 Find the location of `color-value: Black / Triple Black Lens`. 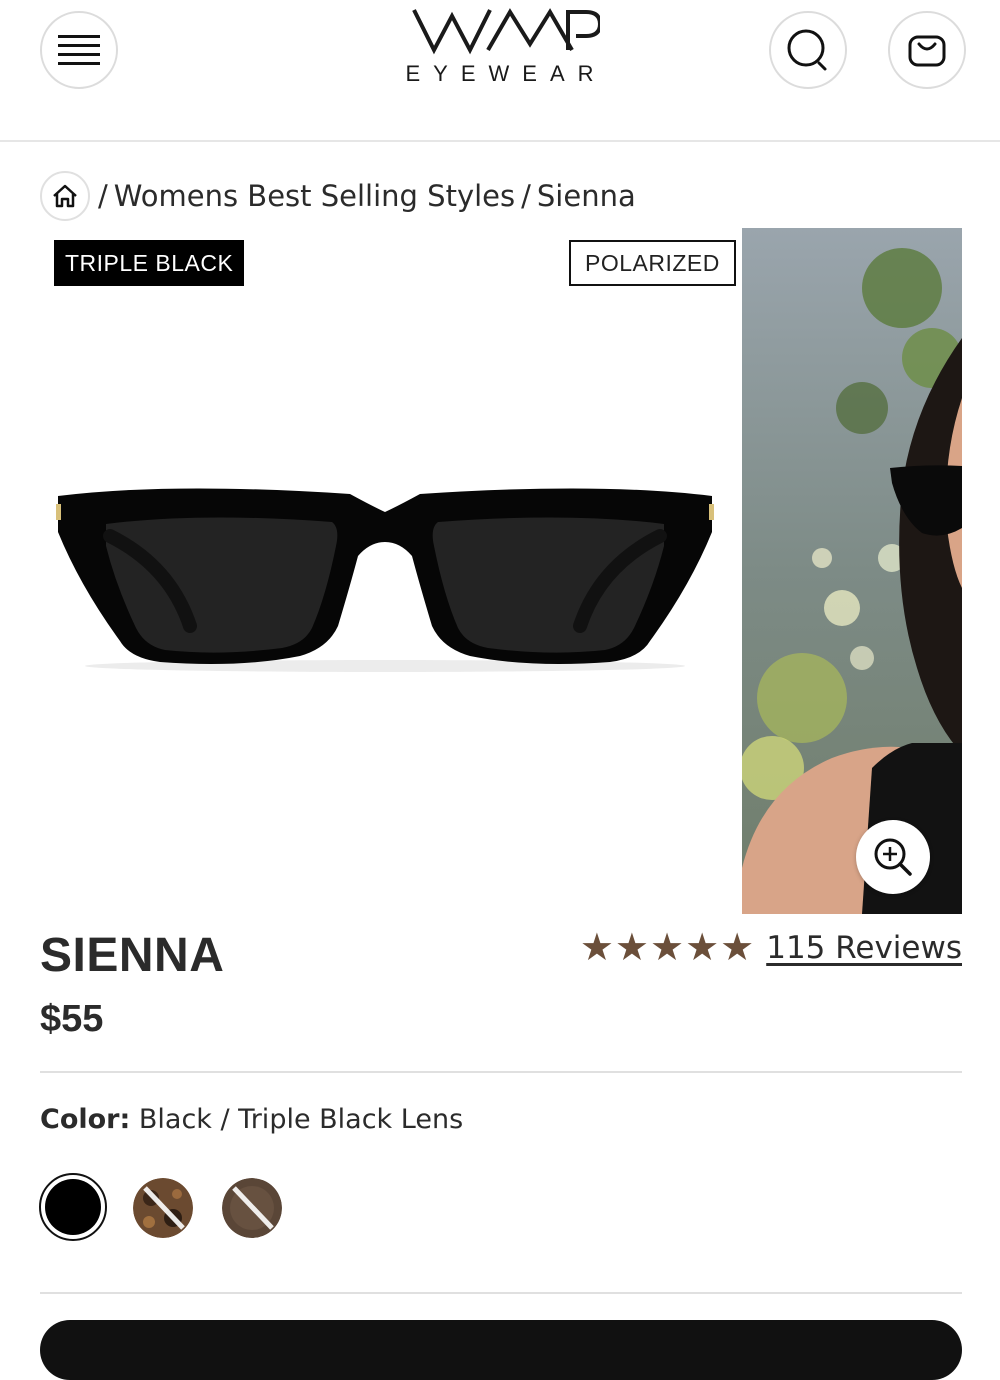

color-value: Black / Triple Black Lens is located at coordinates (301, 1119).